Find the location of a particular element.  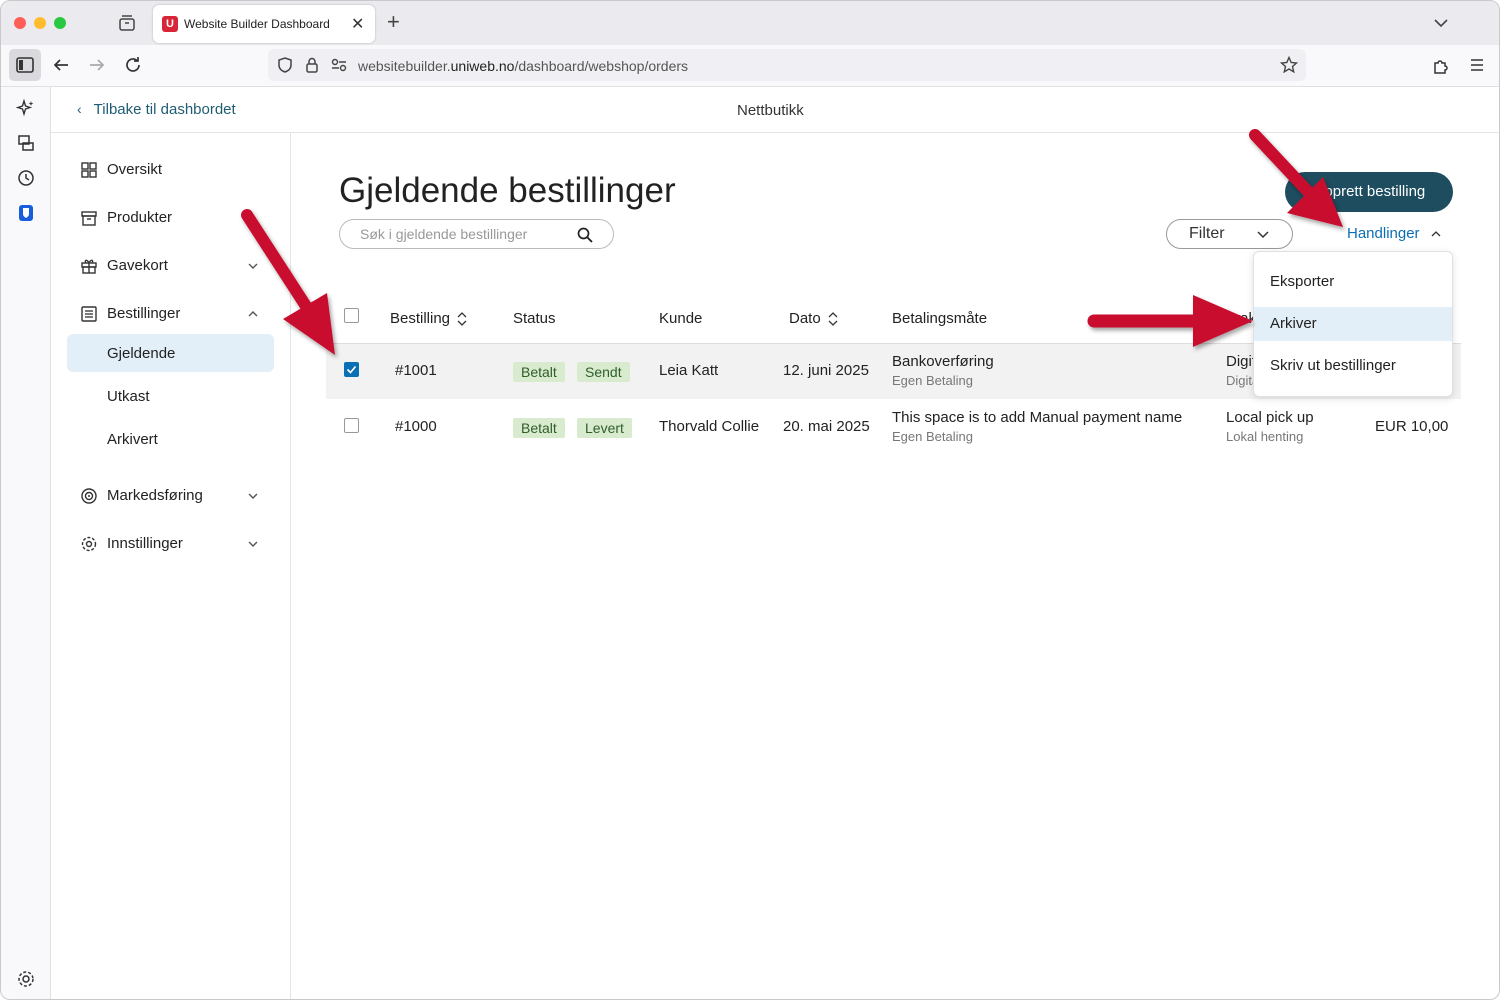

sidebar-item-label: Oversikt is located at coordinates (135, 169).